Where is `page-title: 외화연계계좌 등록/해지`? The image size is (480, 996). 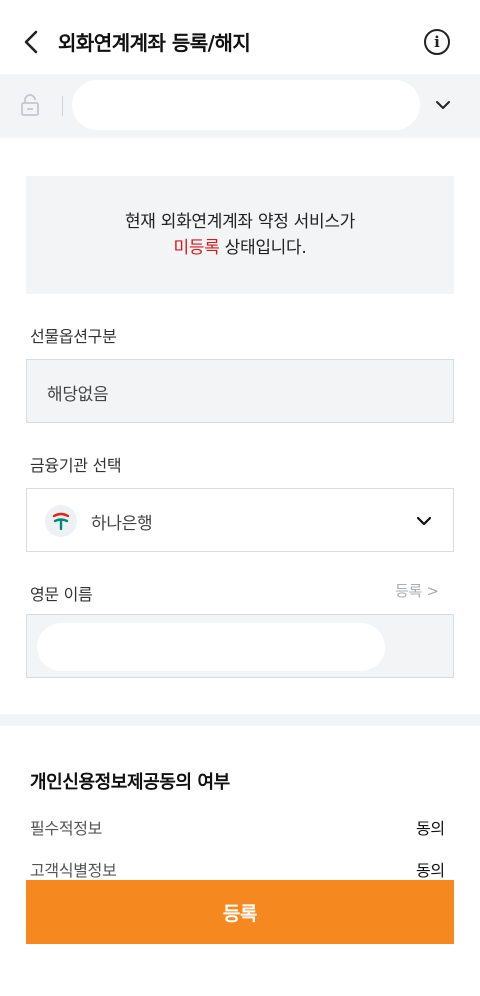
page-title: 외화연계계좌 등록/해지 is located at coordinates (154, 43).